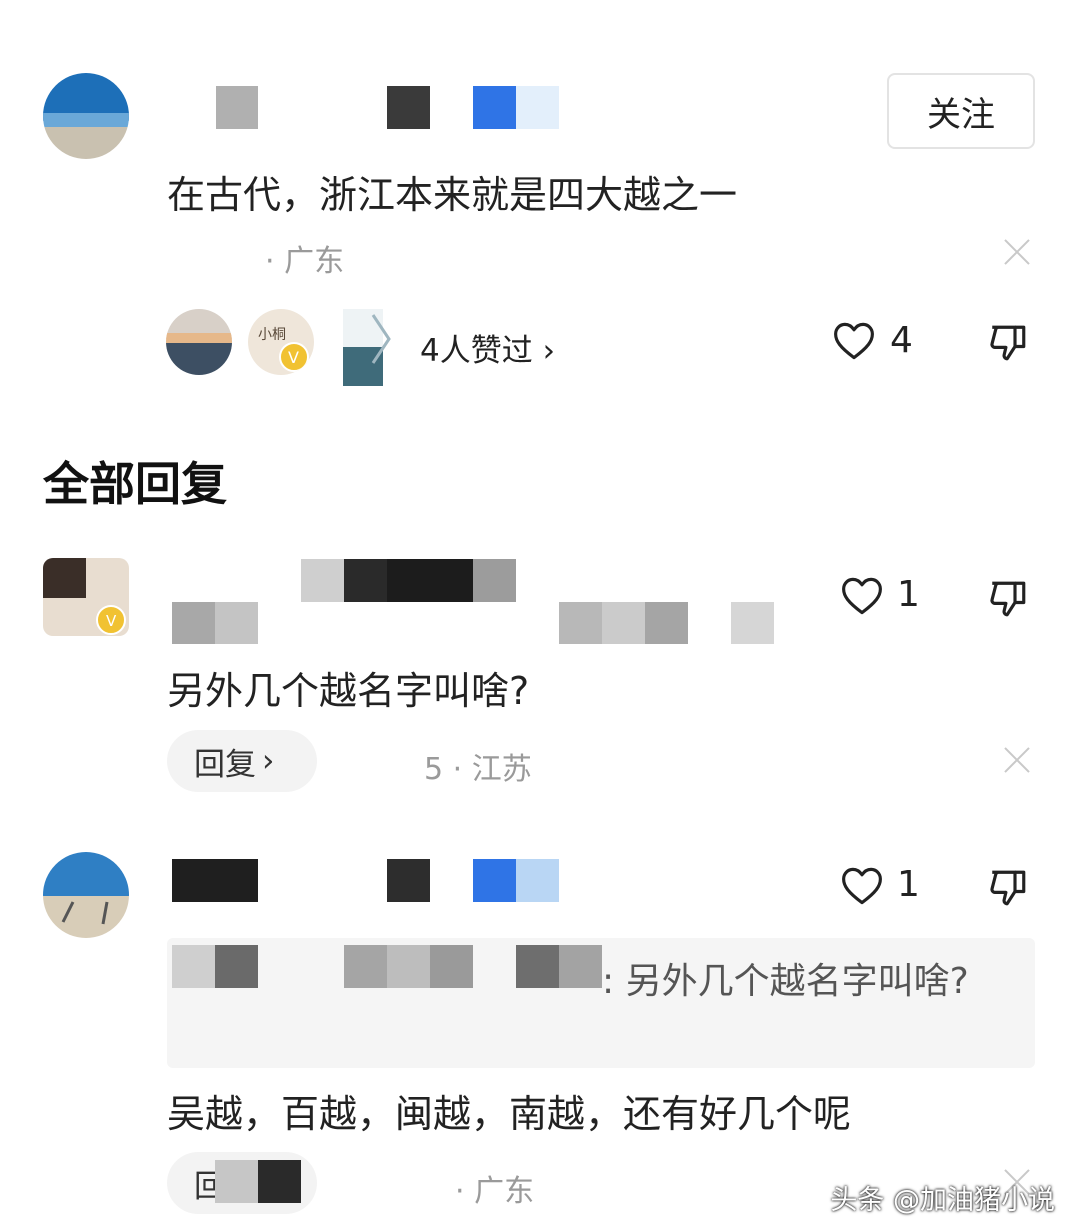 The width and height of the screenshot is (1079, 1231). Describe the element at coordinates (487, 347) in the screenshot. I see `likers-link: 4人赞过 ›` at that location.